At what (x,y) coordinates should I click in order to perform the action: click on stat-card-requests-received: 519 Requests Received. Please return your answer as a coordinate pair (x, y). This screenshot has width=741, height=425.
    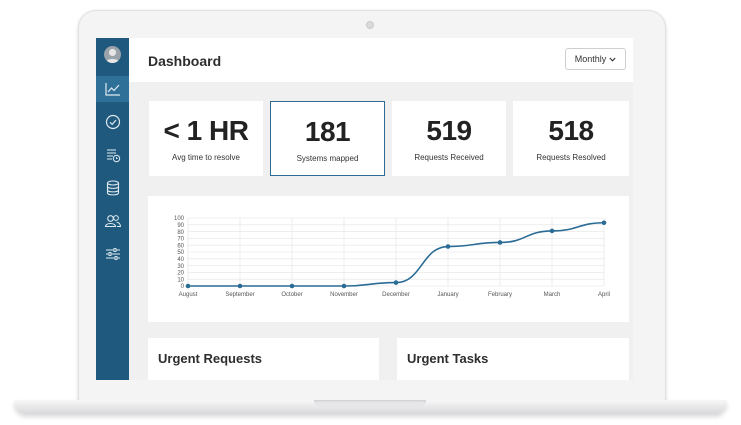
    Looking at the image, I should click on (449, 138).